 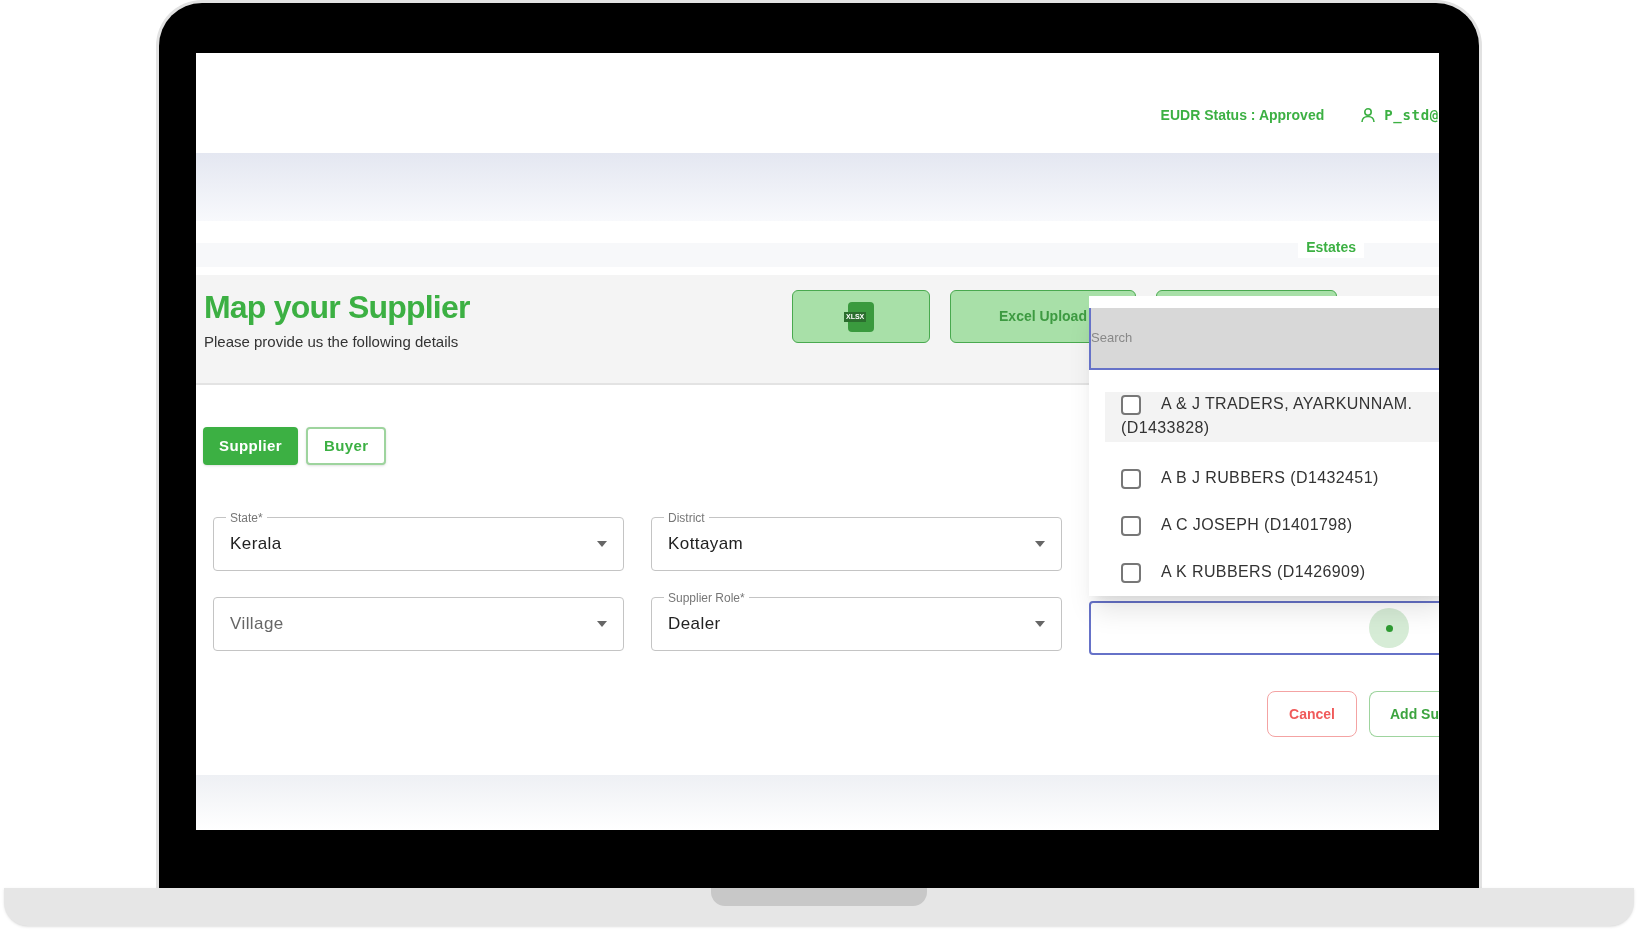 I want to click on loading-indicator-icon, so click(x=1389, y=628).